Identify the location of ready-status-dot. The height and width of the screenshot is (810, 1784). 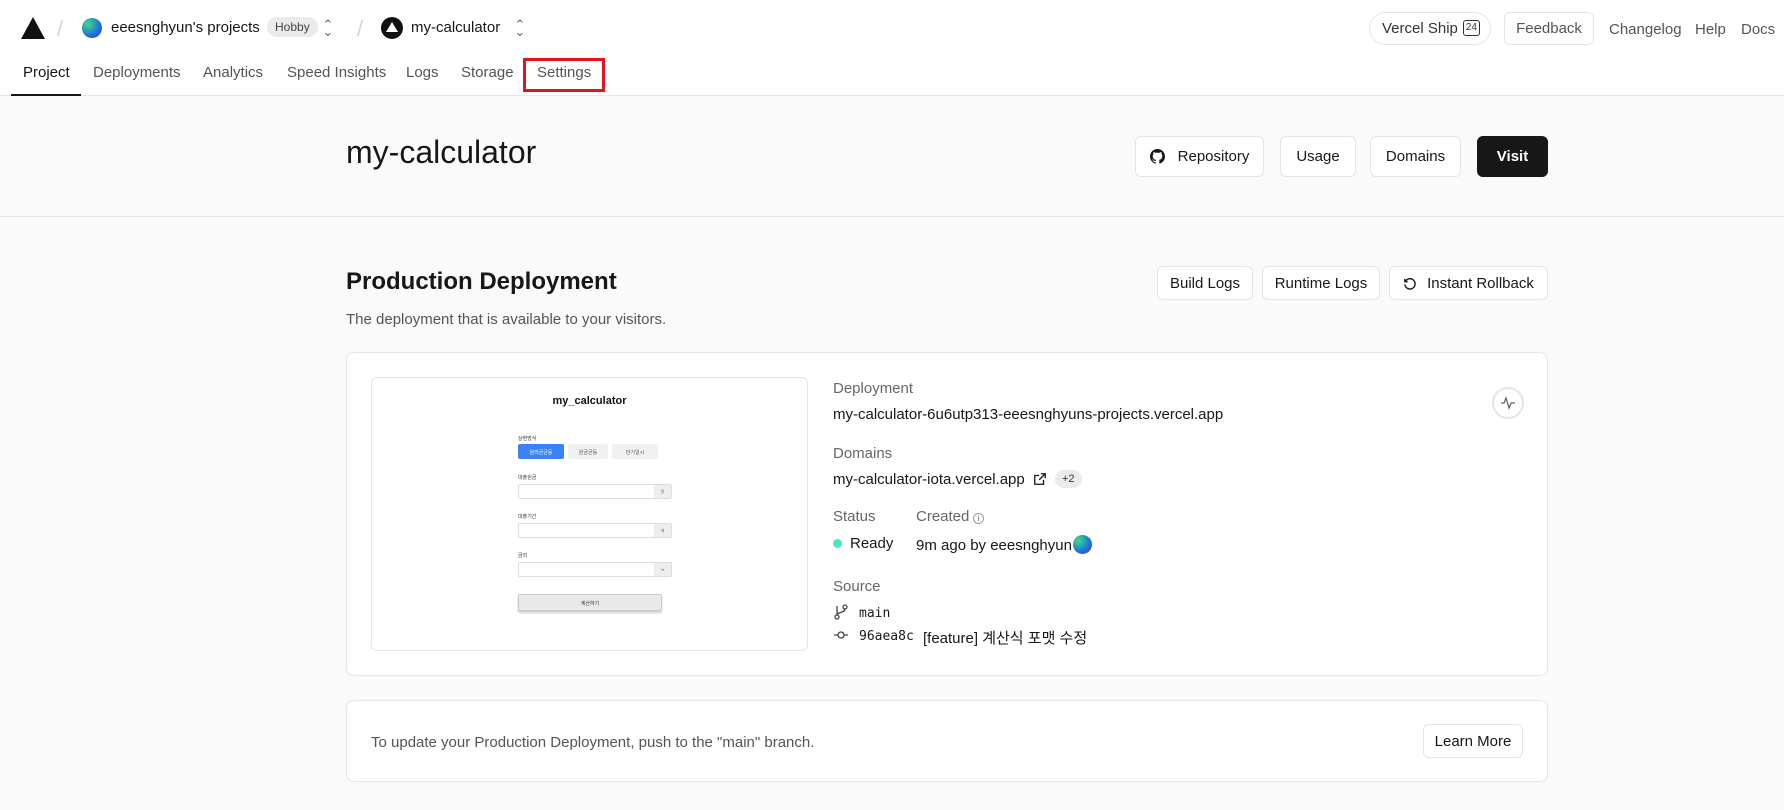
(837, 543).